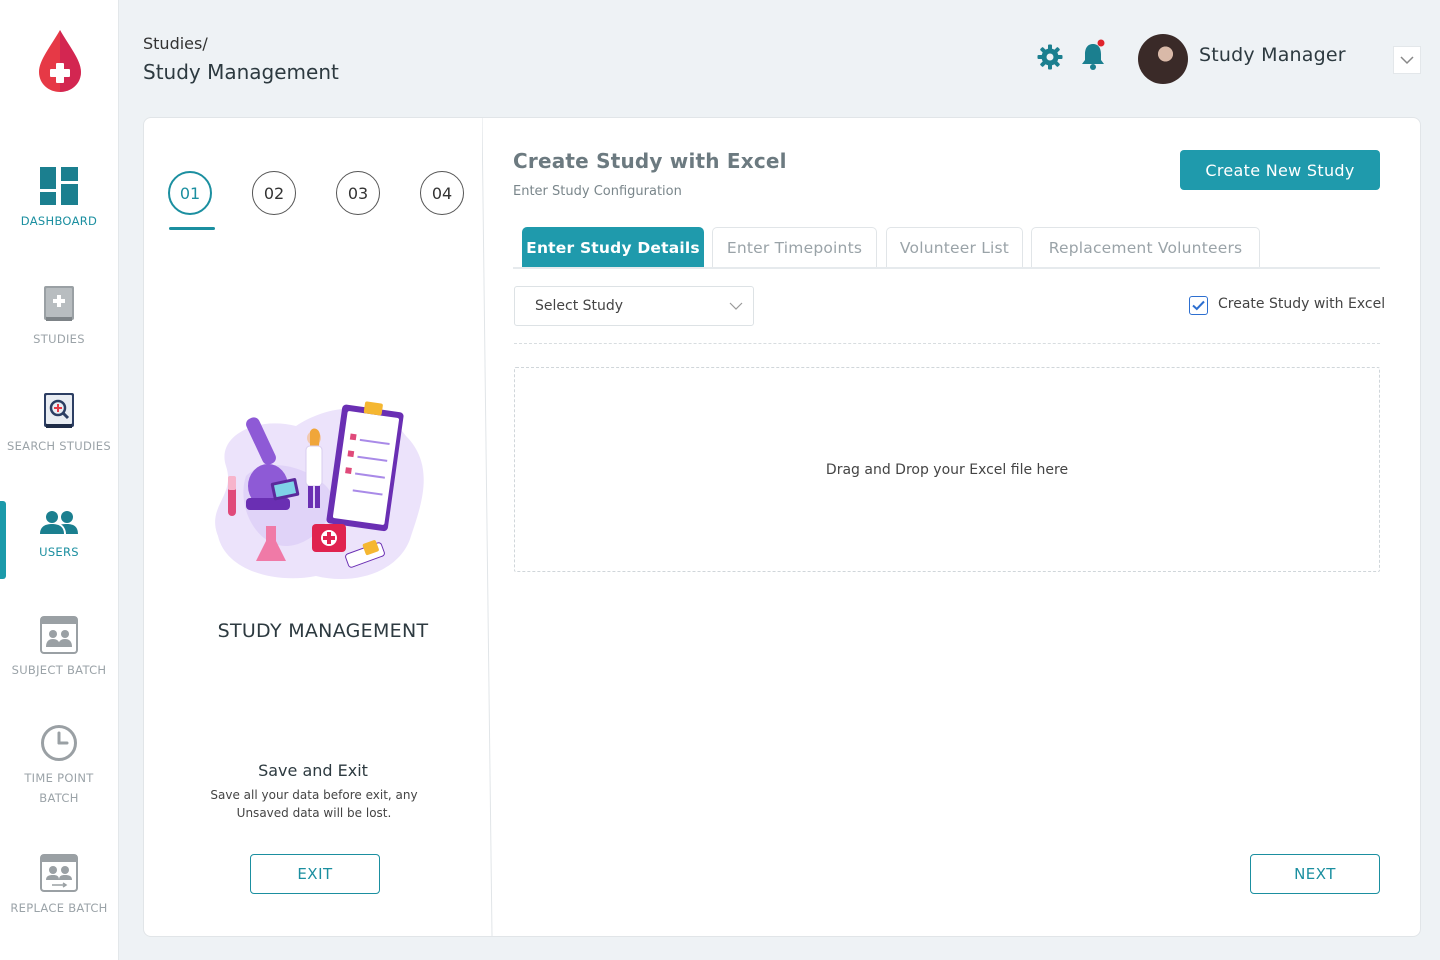  What do you see at coordinates (323, 631) in the screenshot?
I see `section-title: STUDY MANAGEMENT` at bounding box center [323, 631].